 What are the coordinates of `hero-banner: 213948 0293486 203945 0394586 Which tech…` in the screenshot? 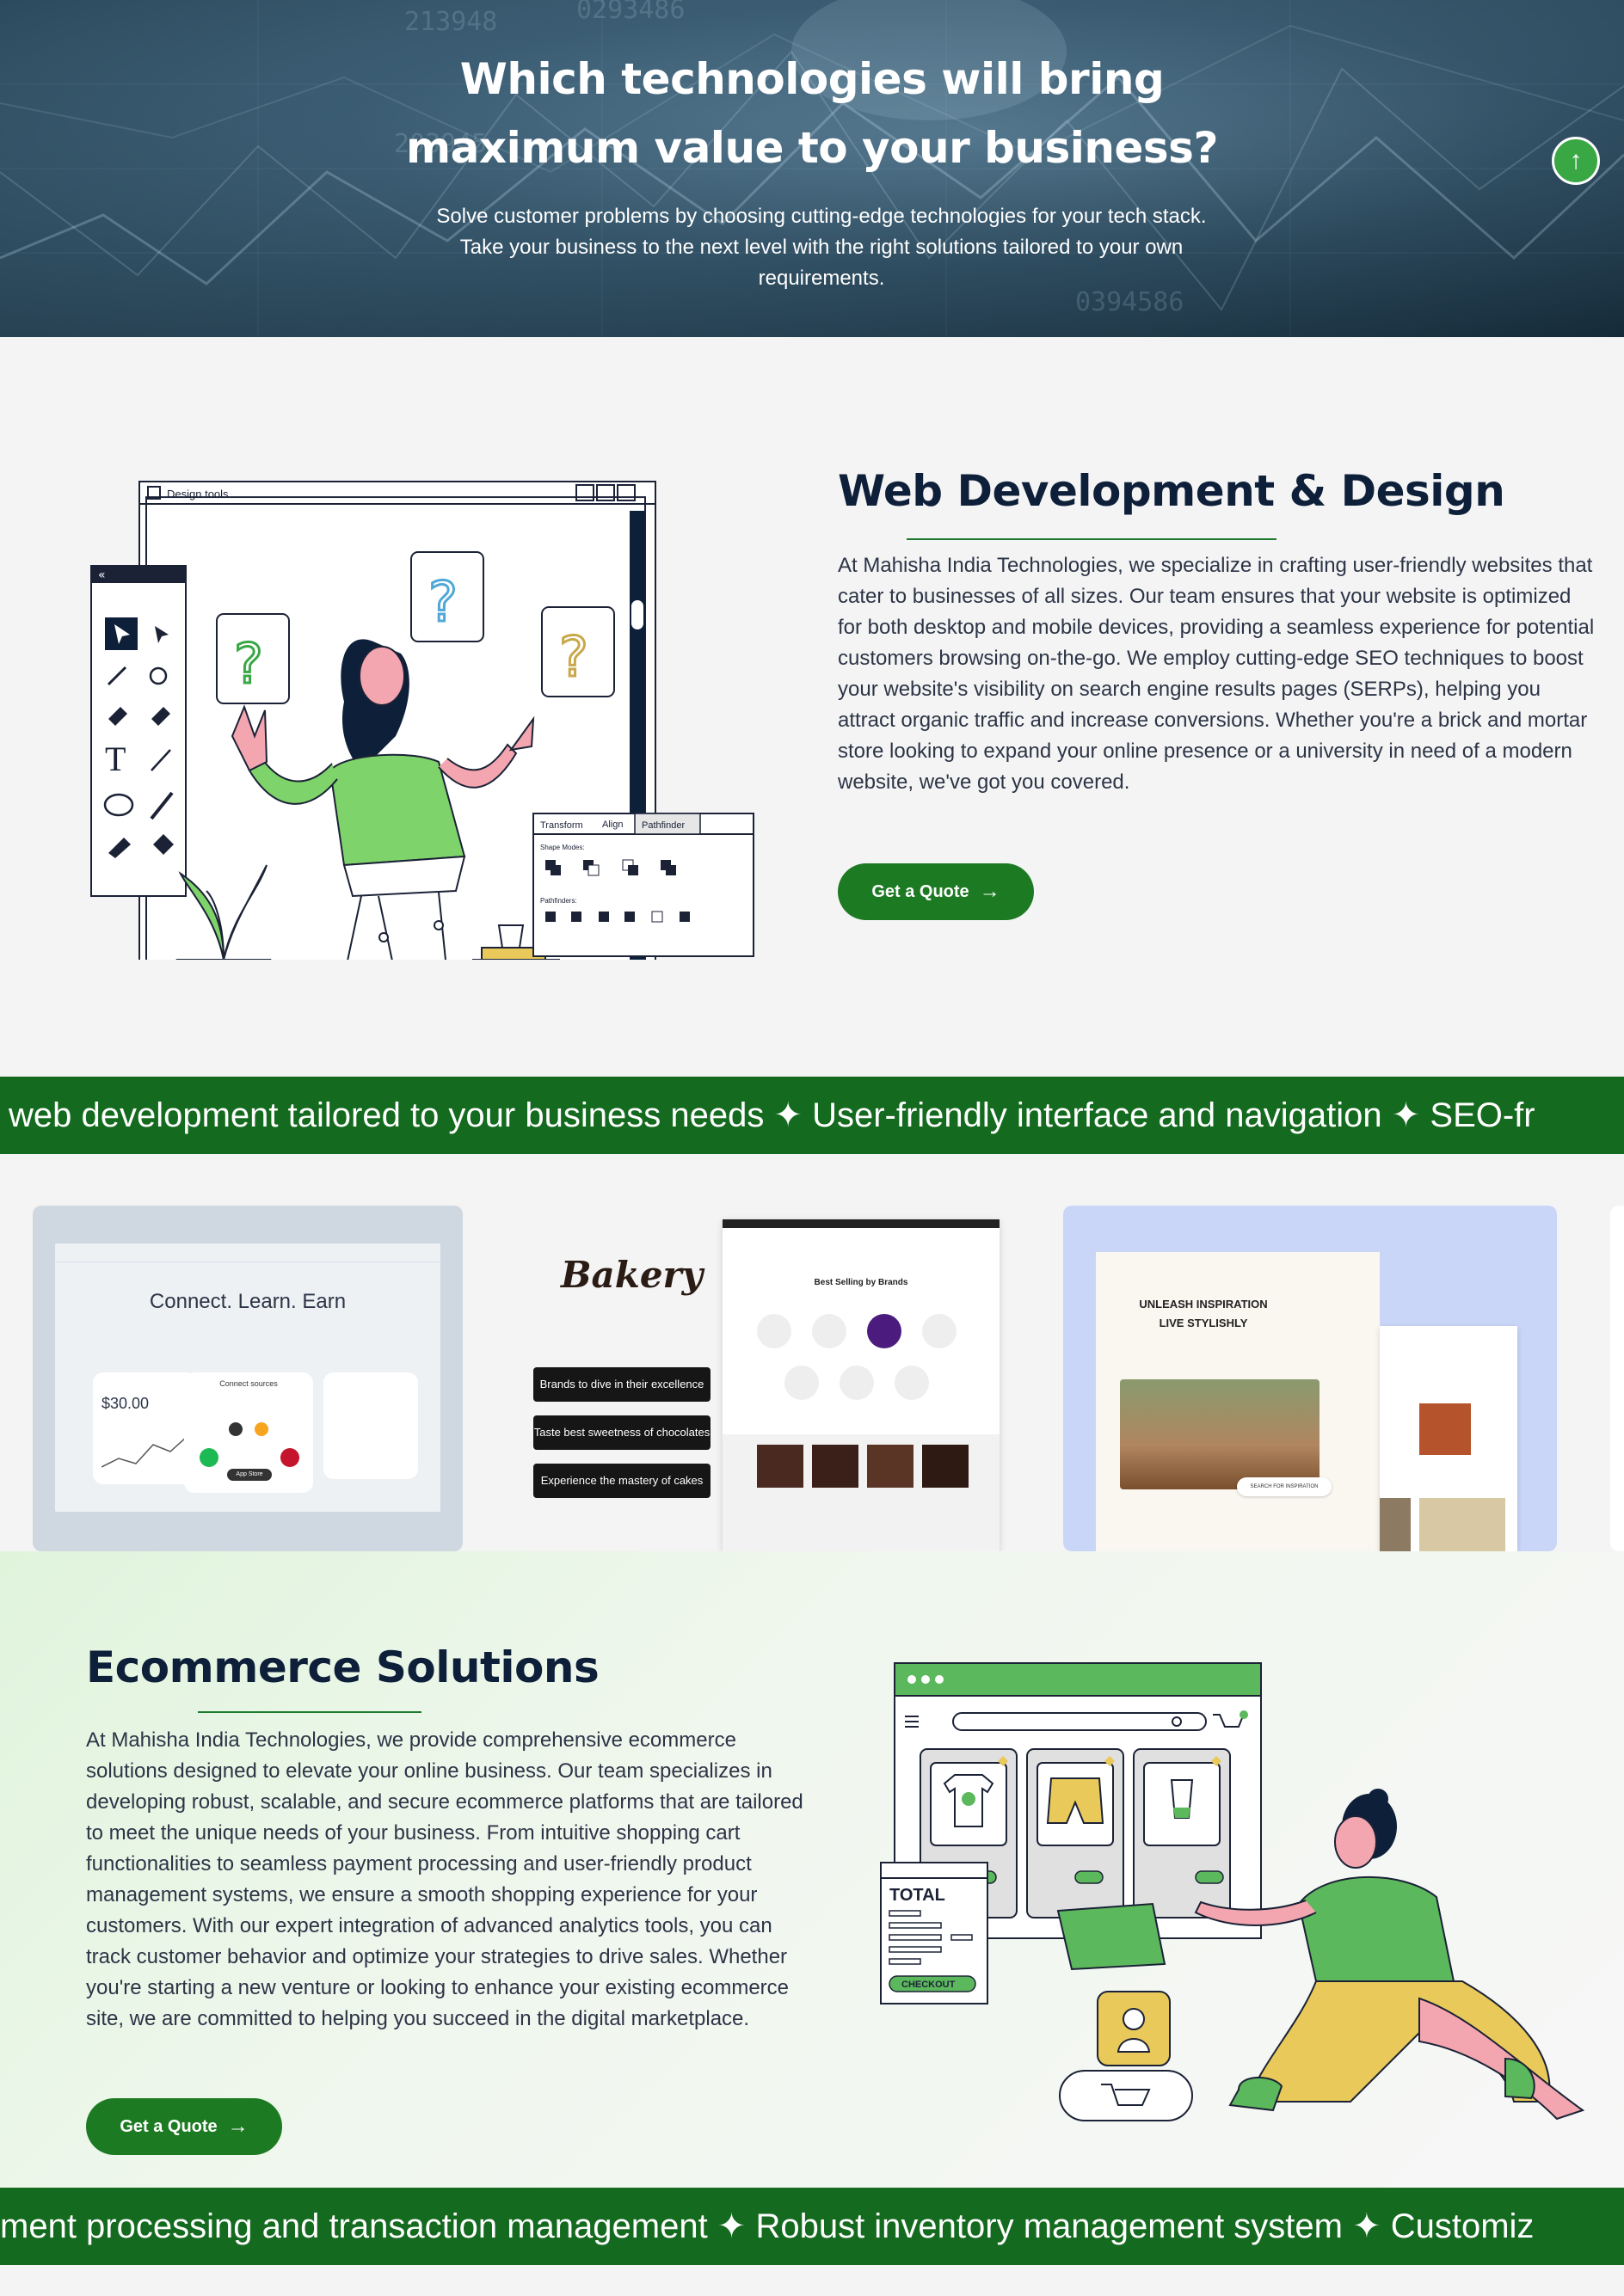 It's located at (812, 168).